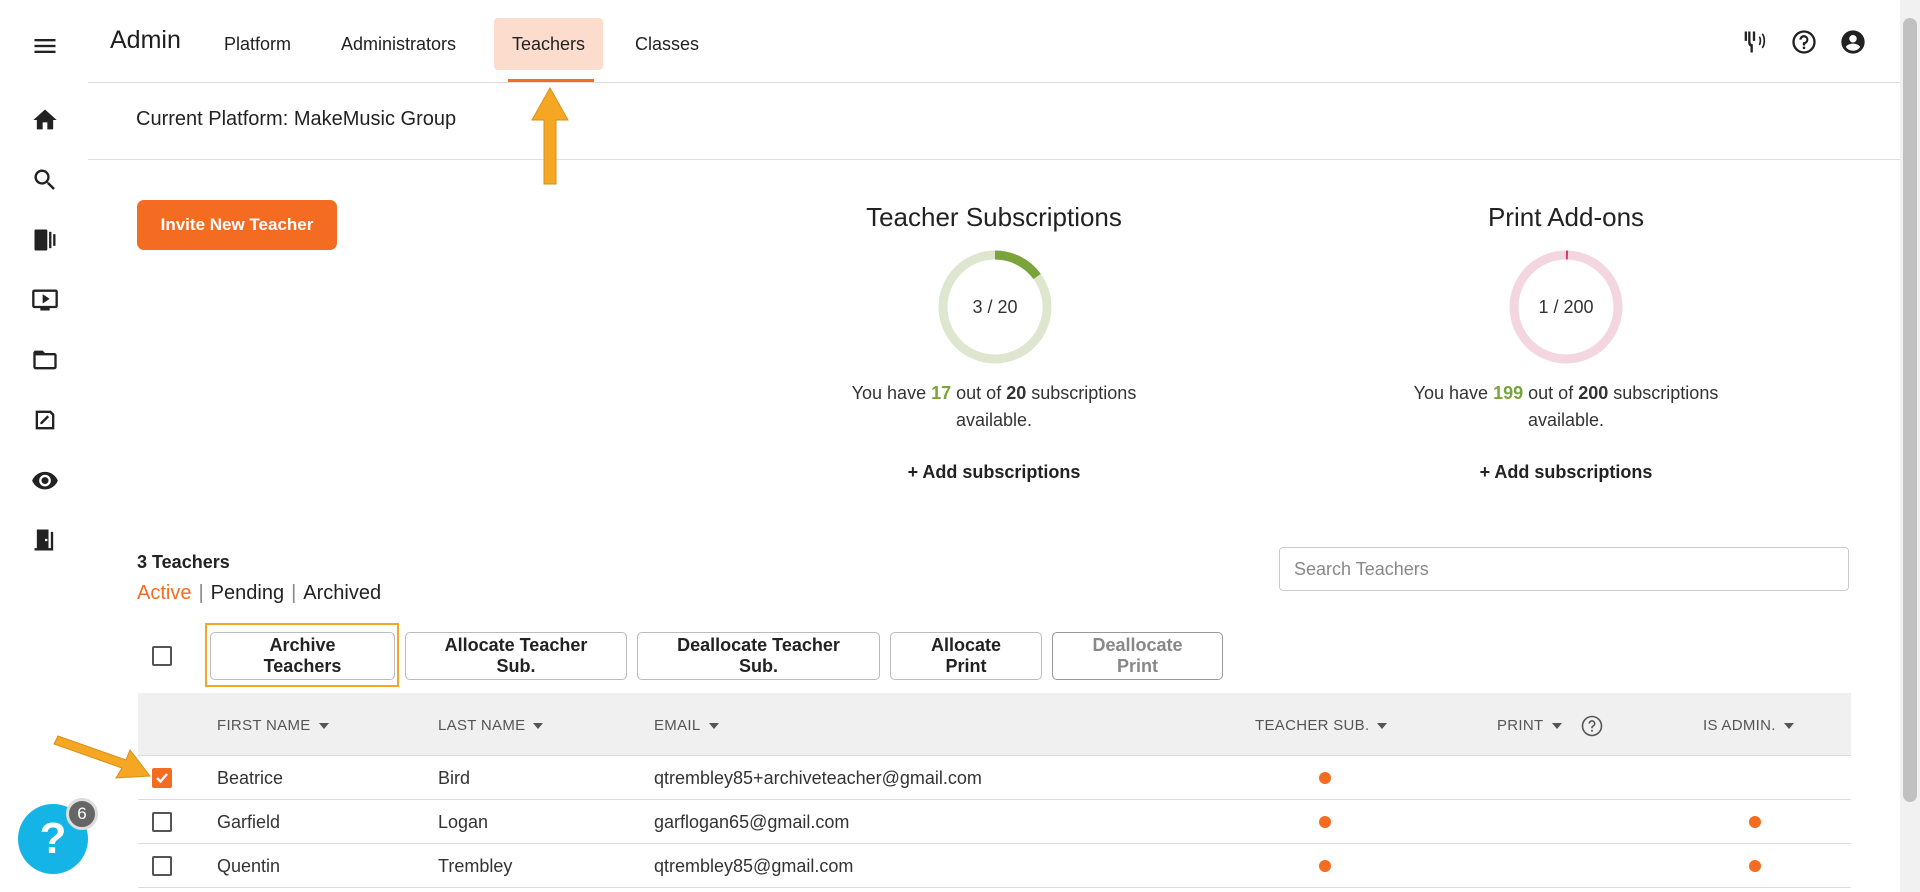  I want to click on filter-archived: Archived, so click(342, 593).